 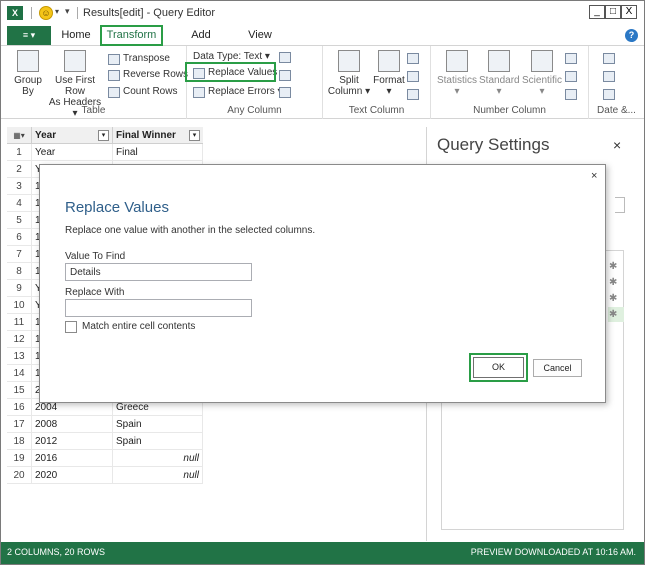 I want to click on time-icon, so click(x=610, y=76).